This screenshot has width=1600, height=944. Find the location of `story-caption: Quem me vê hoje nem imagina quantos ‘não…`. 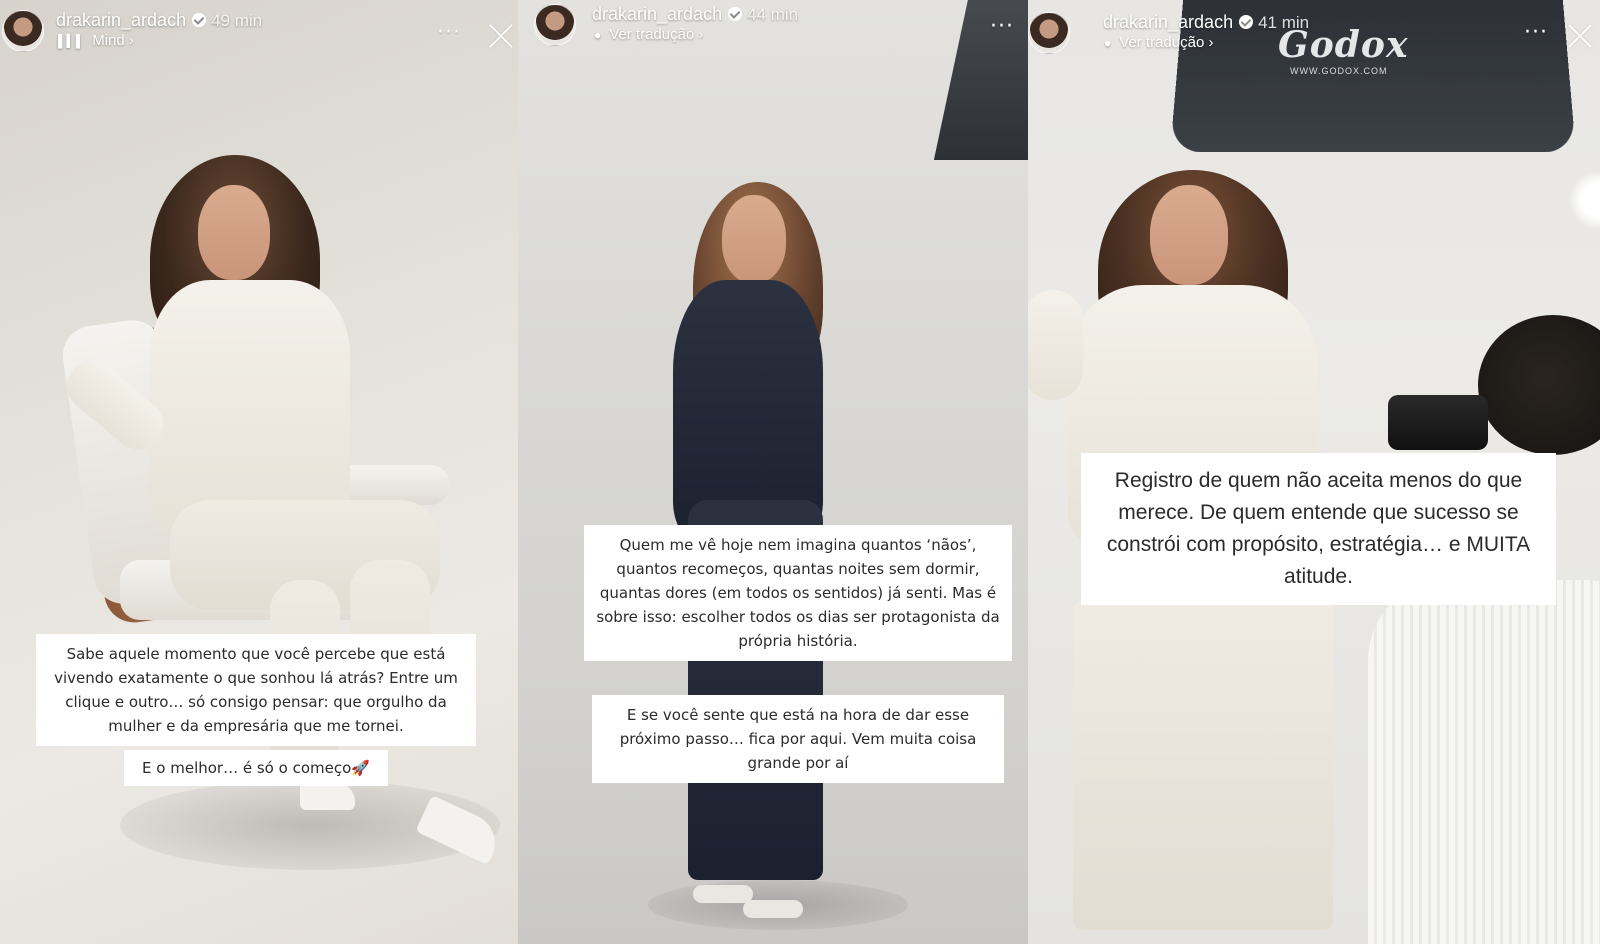

story-caption: Quem me vê hoje nem imagina quantos ‘não… is located at coordinates (798, 593).